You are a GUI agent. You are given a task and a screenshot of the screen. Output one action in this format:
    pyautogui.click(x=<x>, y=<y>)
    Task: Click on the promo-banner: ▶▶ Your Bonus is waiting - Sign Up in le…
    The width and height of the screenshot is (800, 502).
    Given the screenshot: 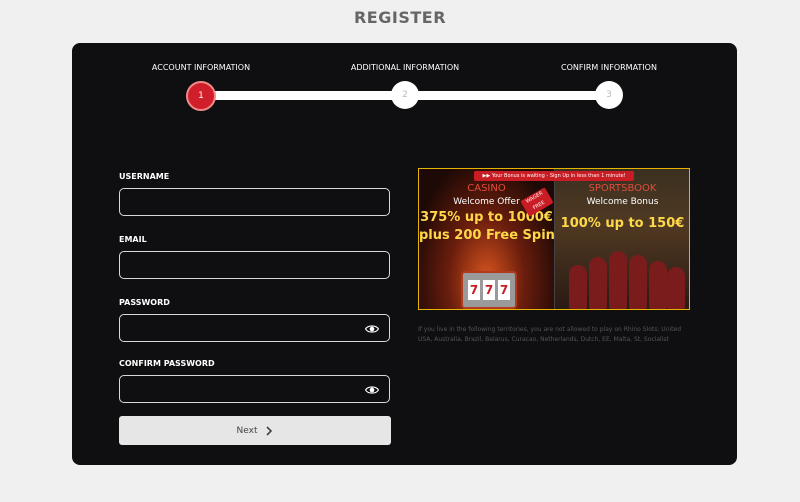 What is the action you would take?
    pyautogui.click(x=554, y=239)
    